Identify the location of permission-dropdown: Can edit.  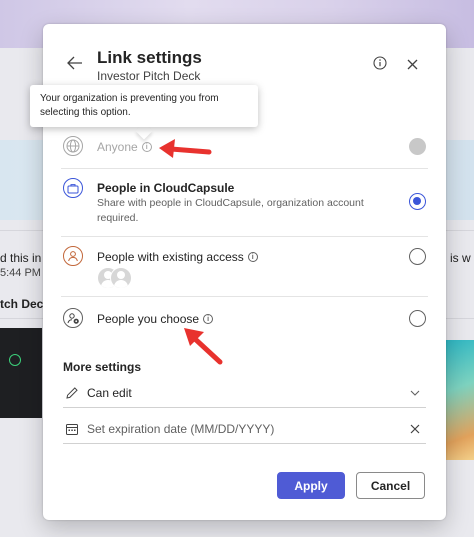
(244, 394).